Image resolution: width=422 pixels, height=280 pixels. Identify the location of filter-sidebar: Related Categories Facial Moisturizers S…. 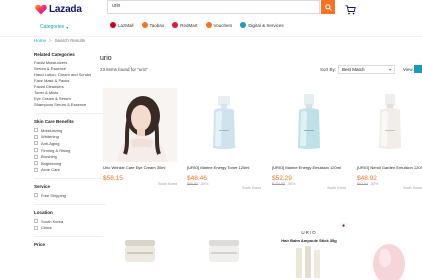
(70, 151).